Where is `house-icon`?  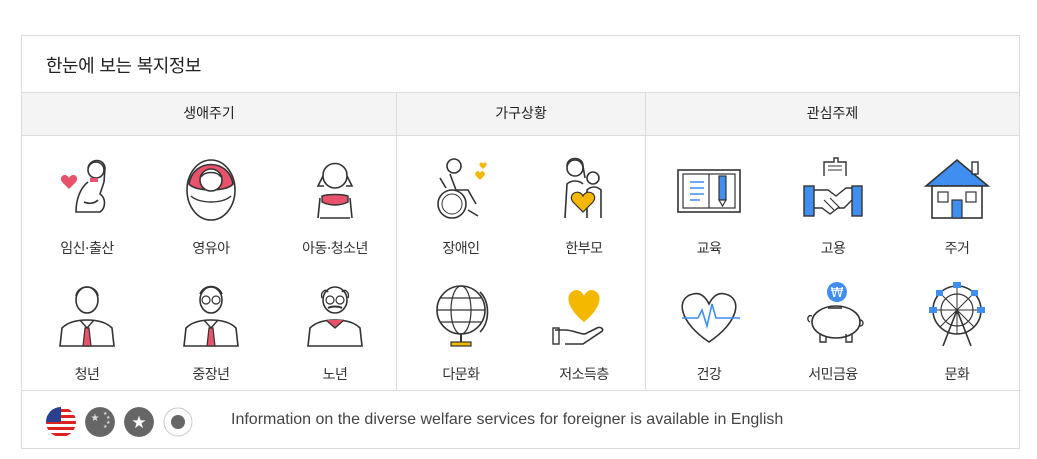
house-icon is located at coordinates (957, 188).